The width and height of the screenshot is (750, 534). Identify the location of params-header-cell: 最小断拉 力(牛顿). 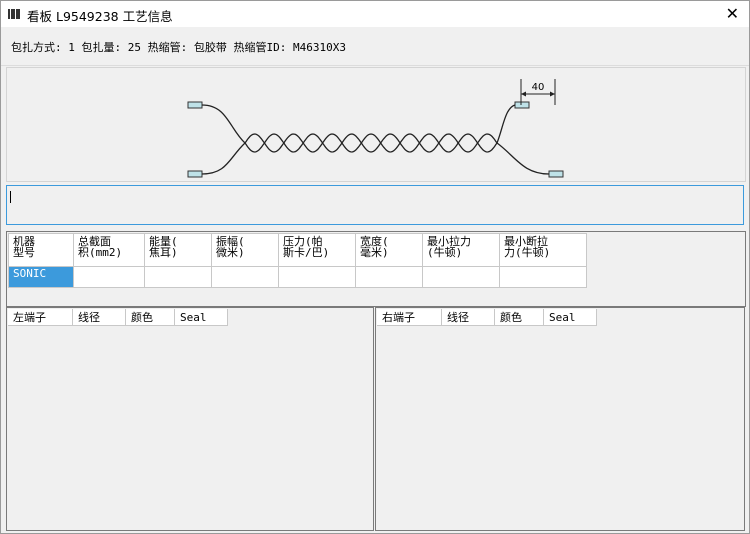
(543, 250).